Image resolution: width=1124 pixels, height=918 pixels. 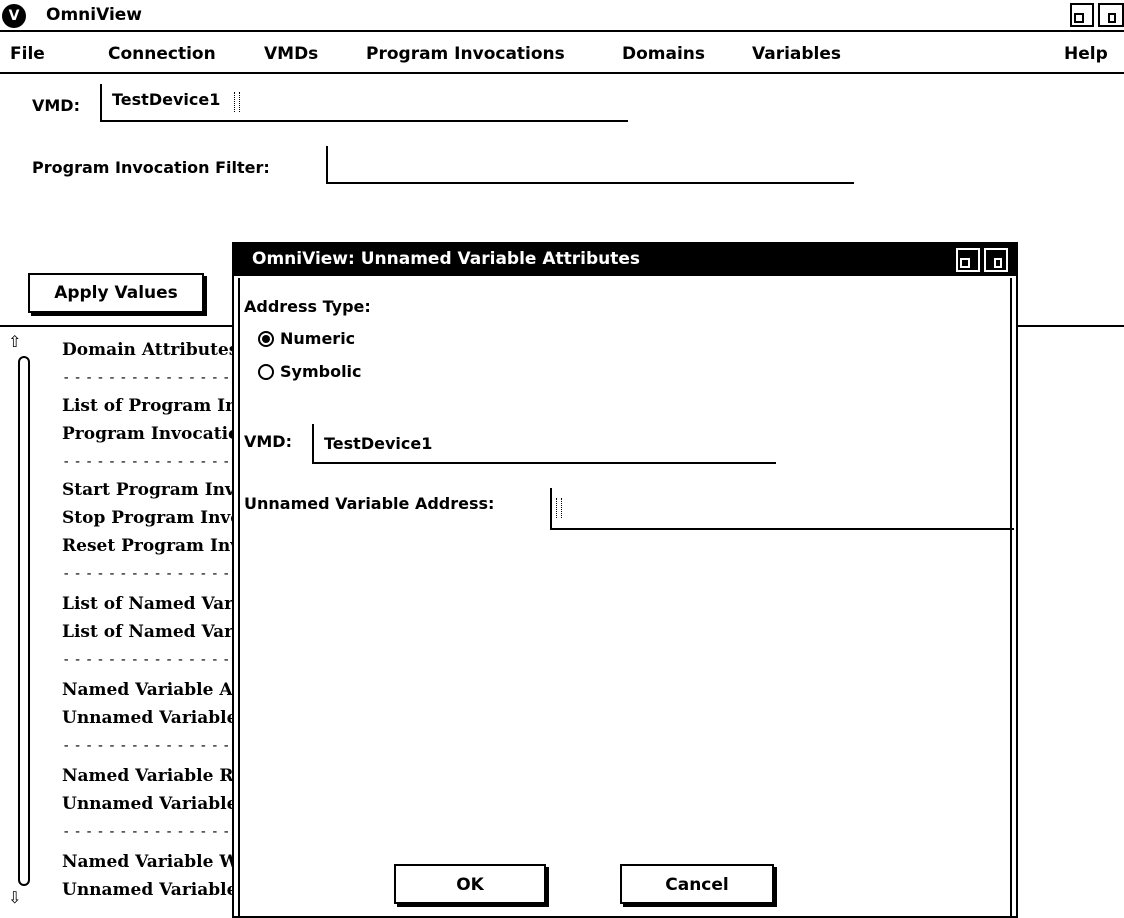 What do you see at coordinates (291, 54) in the screenshot?
I see `menu-vmds: VMDs` at bounding box center [291, 54].